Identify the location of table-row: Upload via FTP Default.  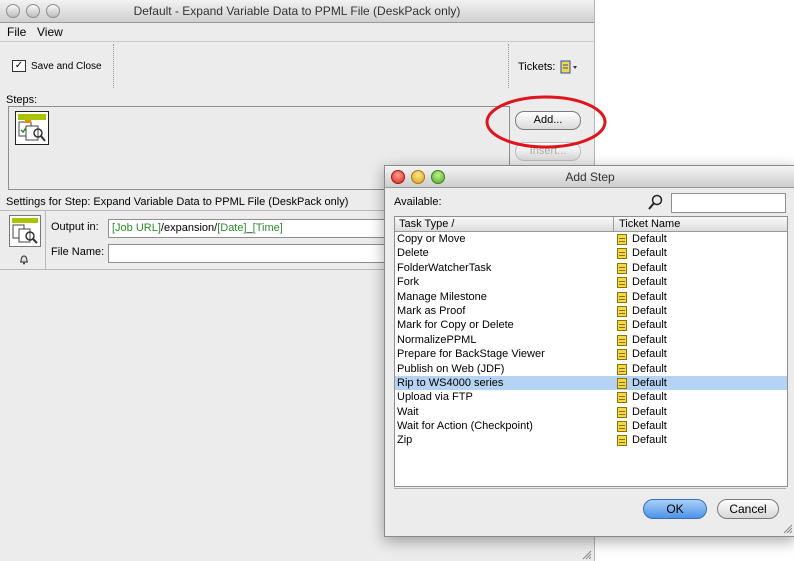
(591, 397).